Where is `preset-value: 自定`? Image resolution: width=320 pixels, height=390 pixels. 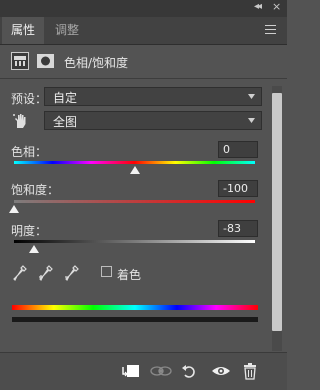 preset-value: 自定 is located at coordinates (65, 98).